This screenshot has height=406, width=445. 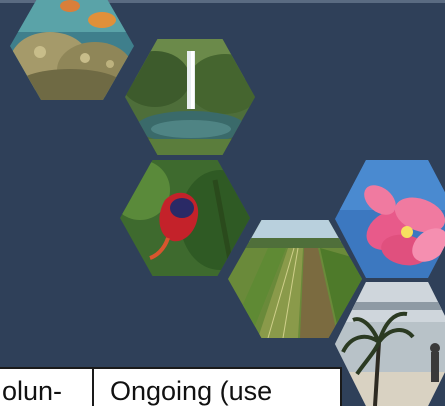 I want to click on table-cell-text: Ongoing (use, so click(x=191, y=391).